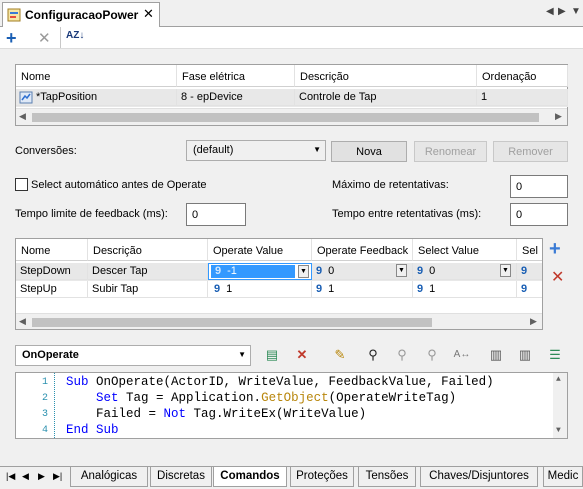  What do you see at coordinates (530, 151) in the screenshot?
I see `remover-button: Remover` at bounding box center [530, 151].